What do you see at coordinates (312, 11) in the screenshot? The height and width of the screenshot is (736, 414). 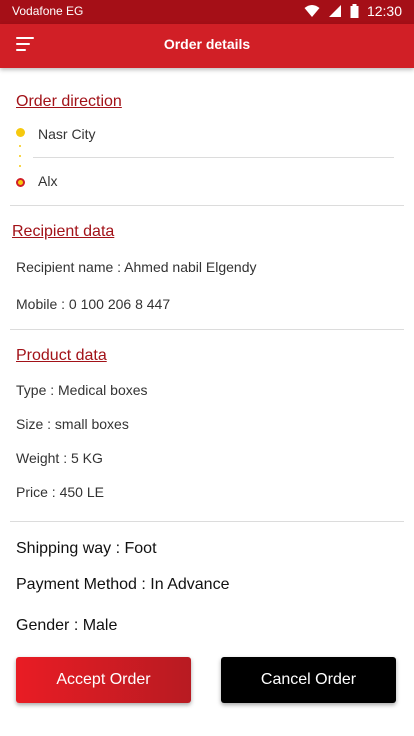 I see `wifi-icon` at bounding box center [312, 11].